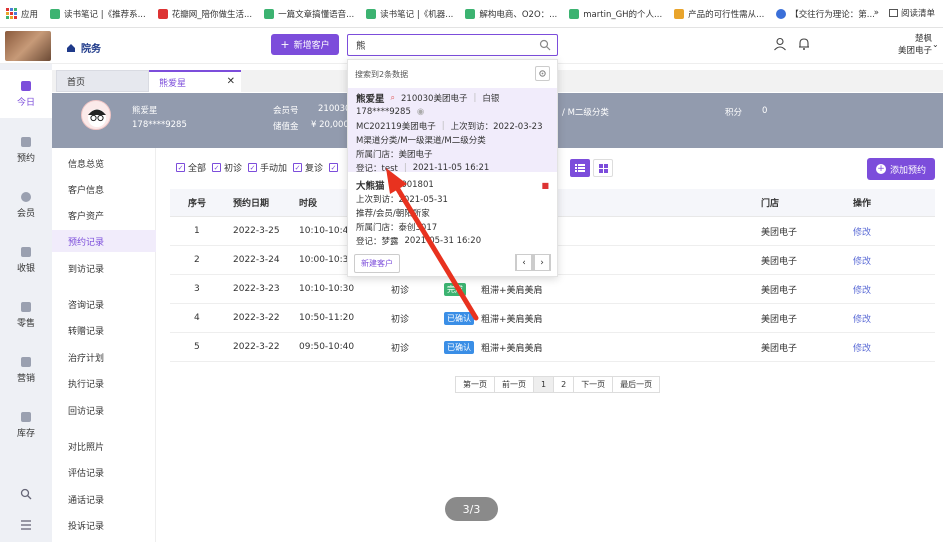 This screenshot has width=943, height=542. I want to click on page-1: 1, so click(544, 384).